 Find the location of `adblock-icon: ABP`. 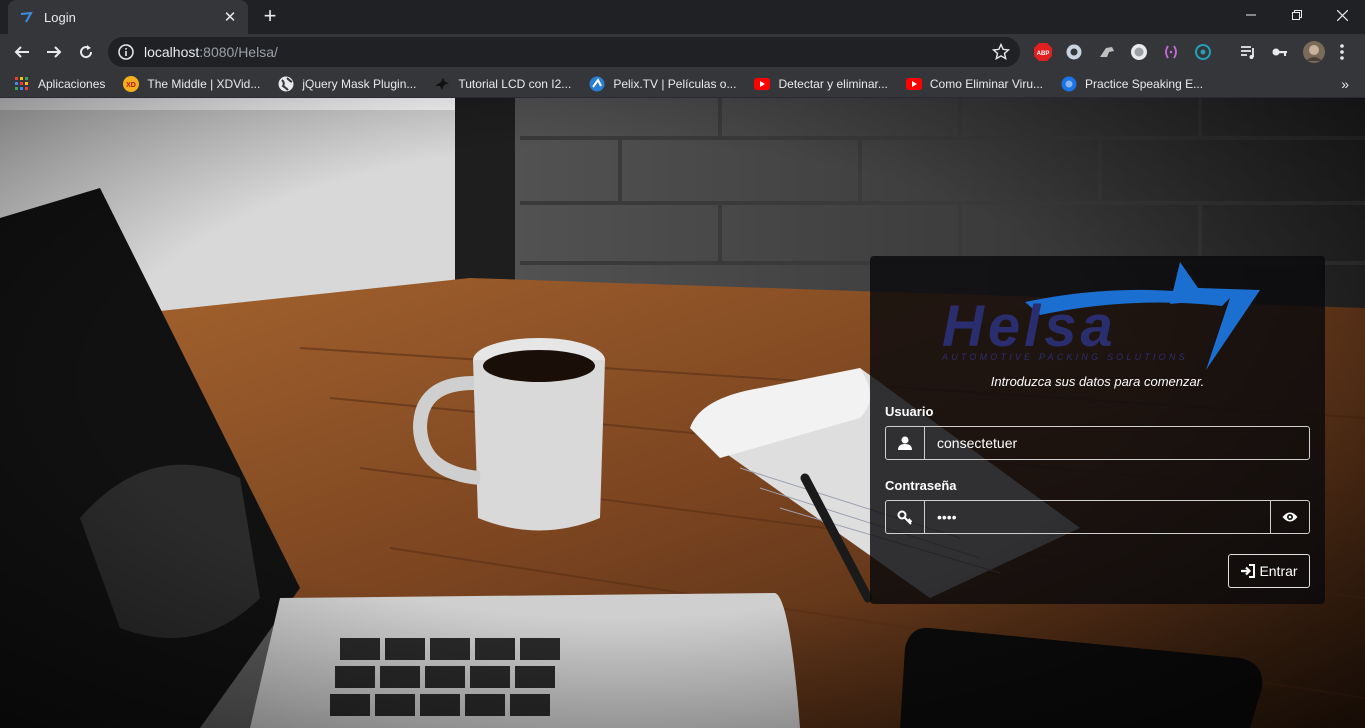

adblock-icon: ABP is located at coordinates (1043, 52).